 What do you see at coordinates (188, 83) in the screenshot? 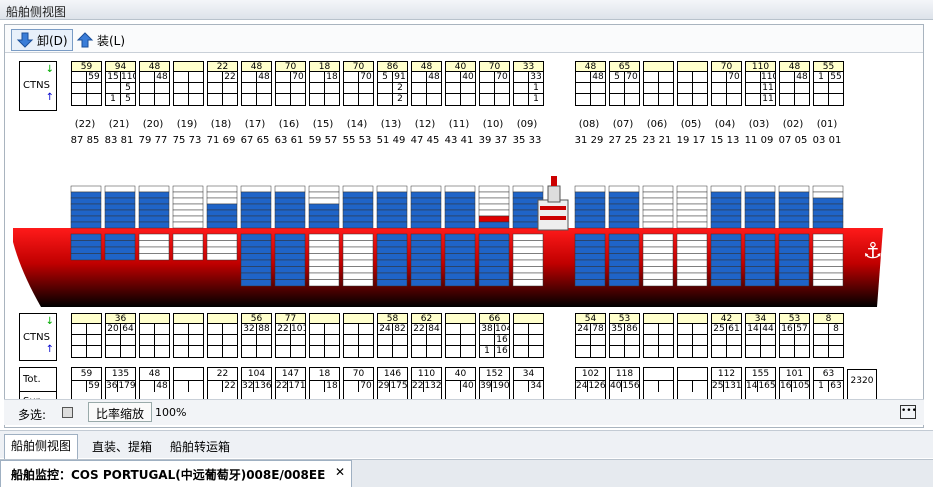
I see `deck-bay-cell` at bounding box center [188, 83].